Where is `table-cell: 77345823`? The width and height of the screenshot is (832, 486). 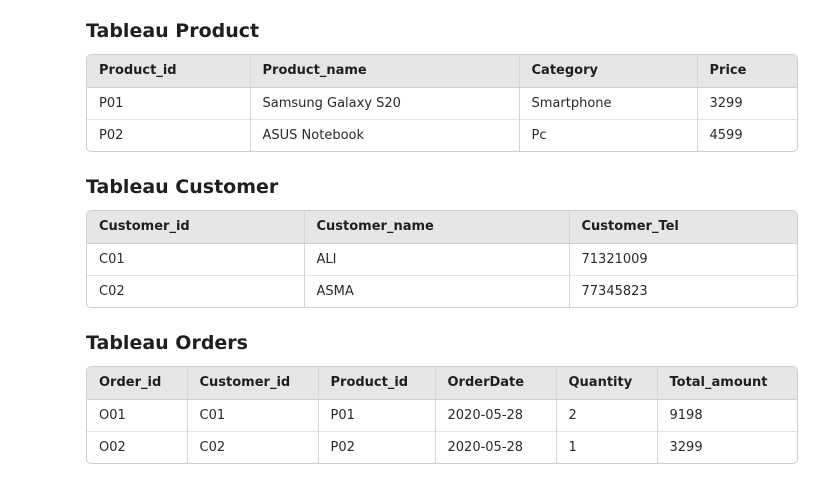
table-cell: 77345823 is located at coordinates (682, 290).